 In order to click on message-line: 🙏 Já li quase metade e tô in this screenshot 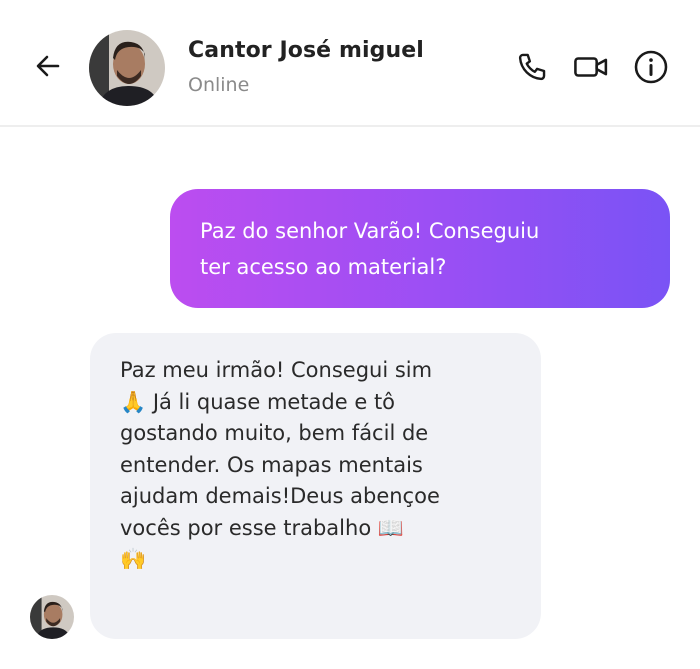, I will do `click(258, 401)`.